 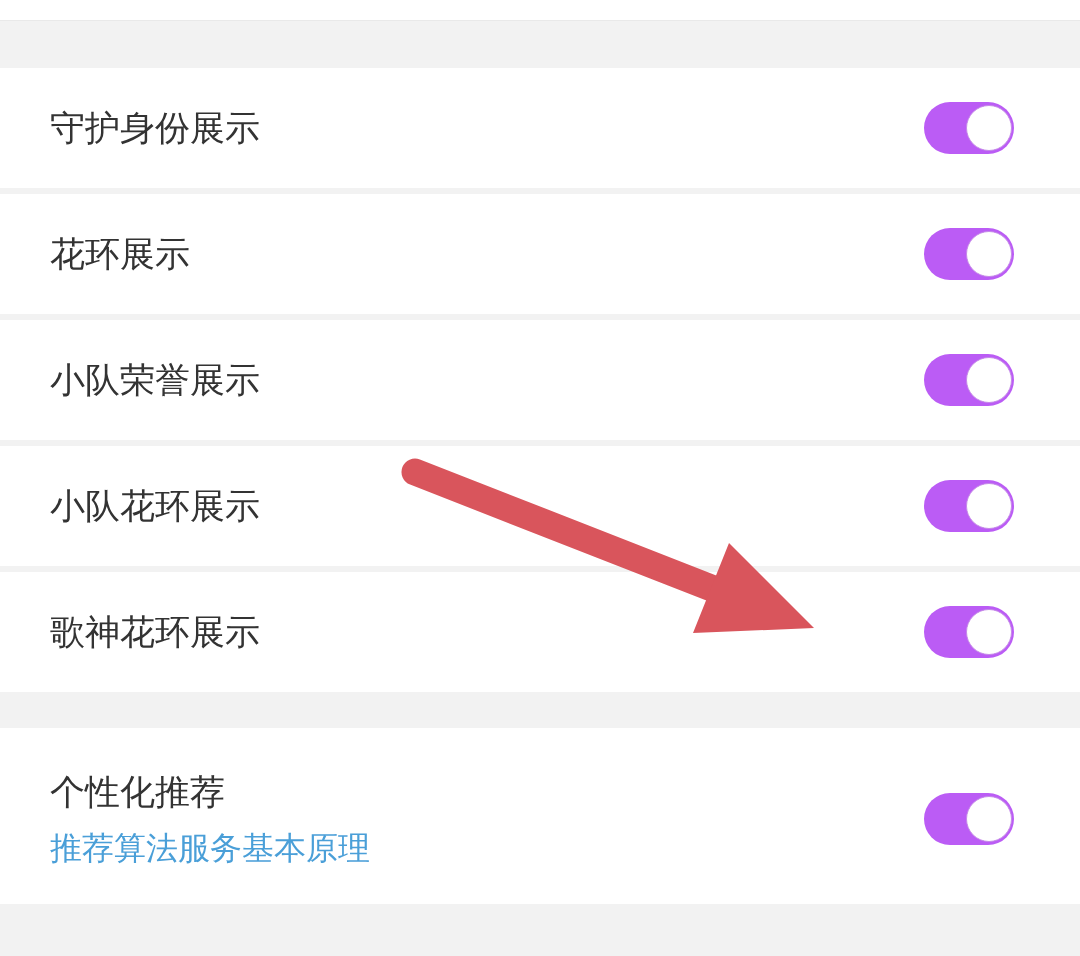 I want to click on setting-label: 小队花环展示, so click(x=155, y=506).